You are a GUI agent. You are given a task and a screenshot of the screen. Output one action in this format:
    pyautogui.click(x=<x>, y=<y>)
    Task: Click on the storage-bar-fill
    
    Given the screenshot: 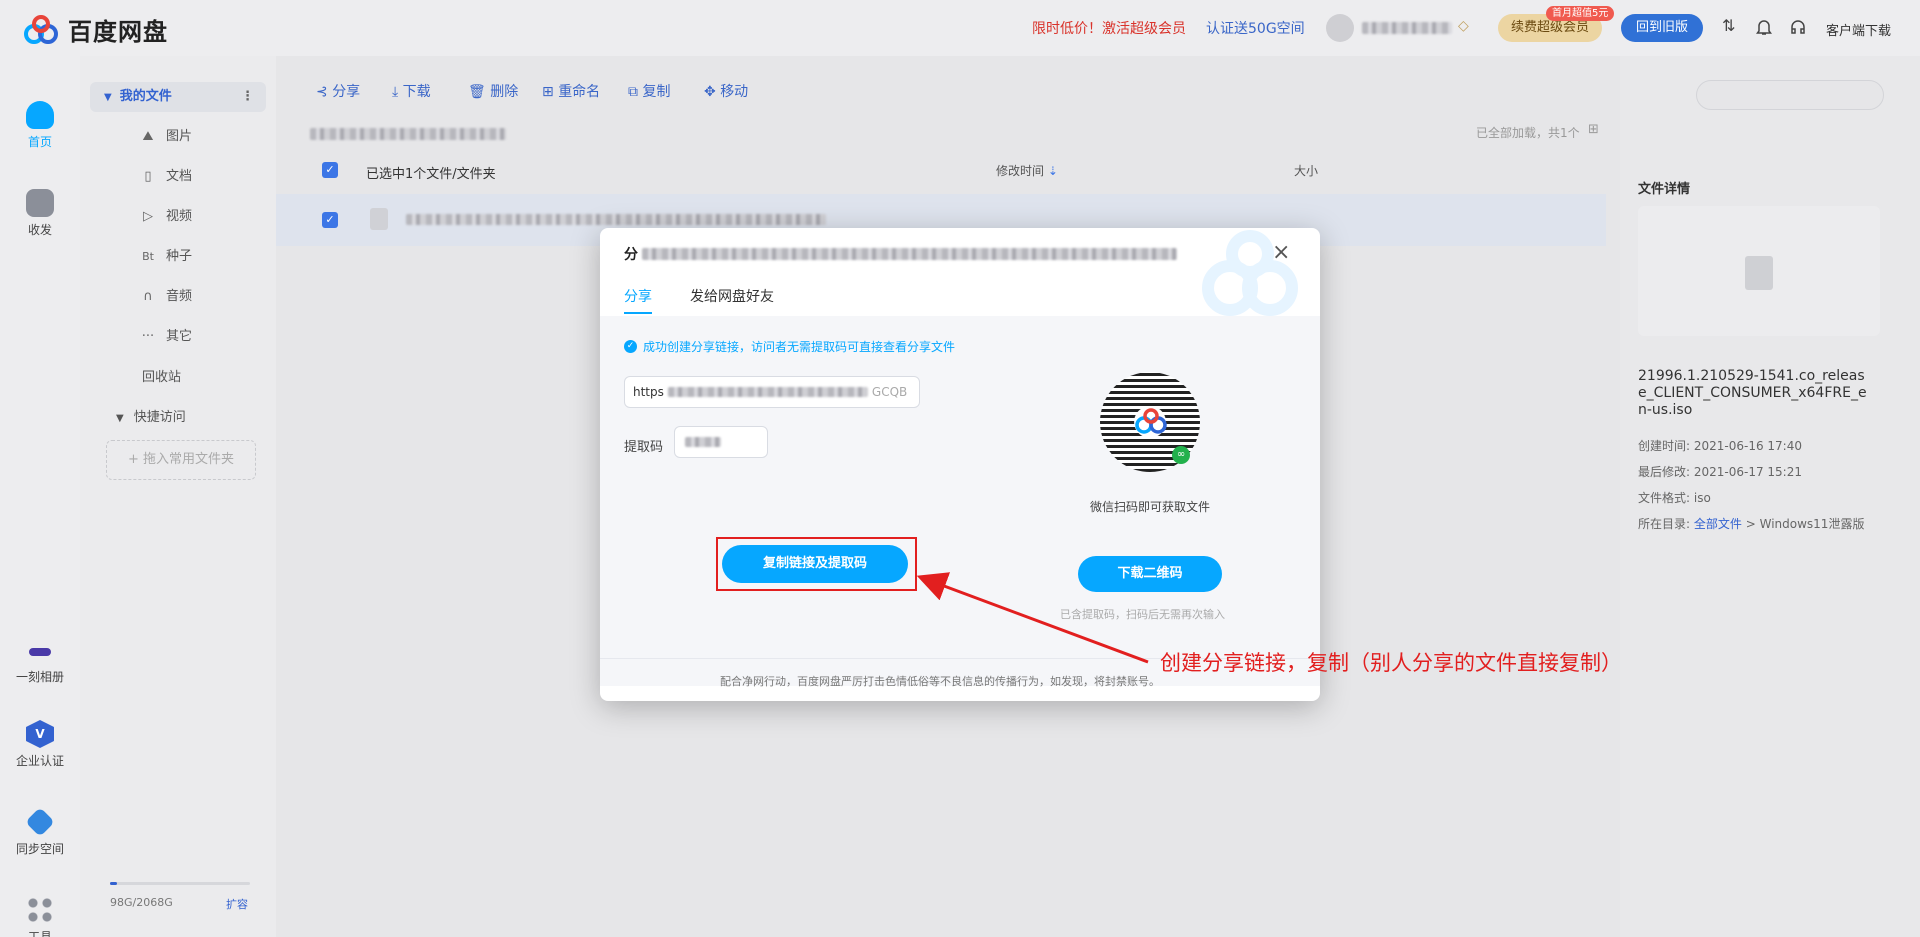 What is the action you would take?
    pyautogui.click(x=113, y=883)
    